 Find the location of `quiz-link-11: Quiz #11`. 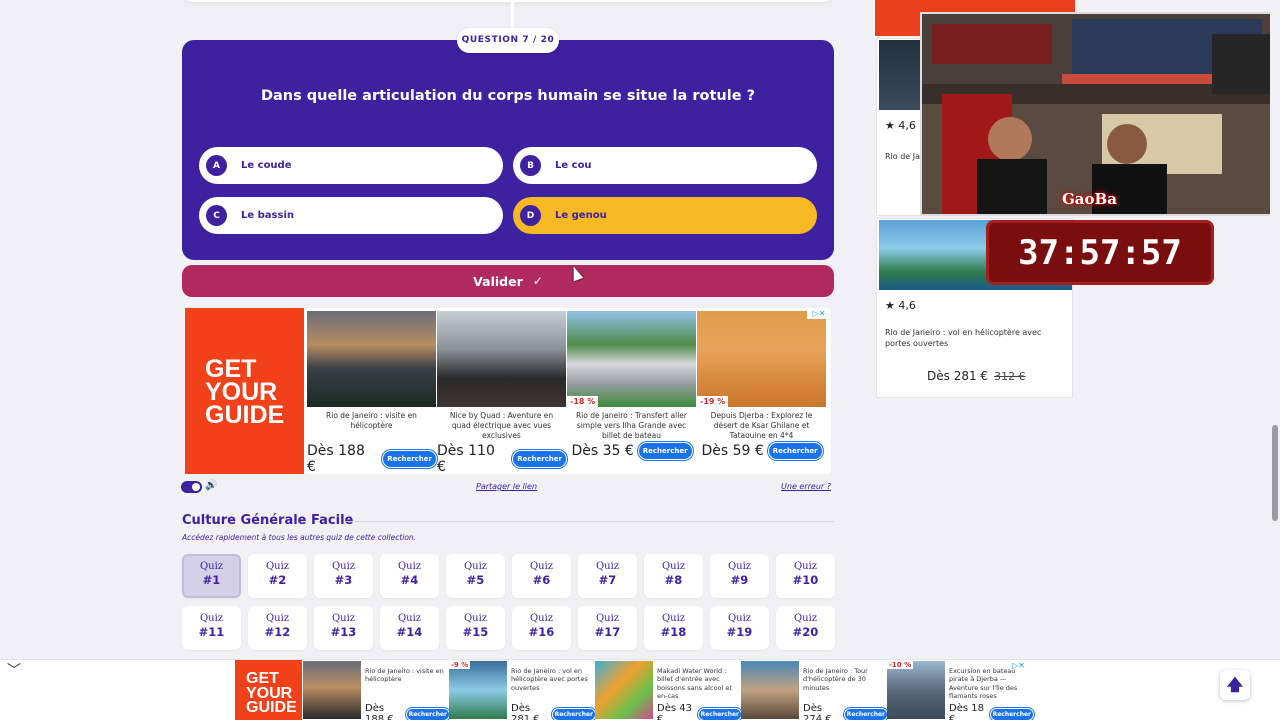

quiz-link-11: Quiz #11 is located at coordinates (211, 628).